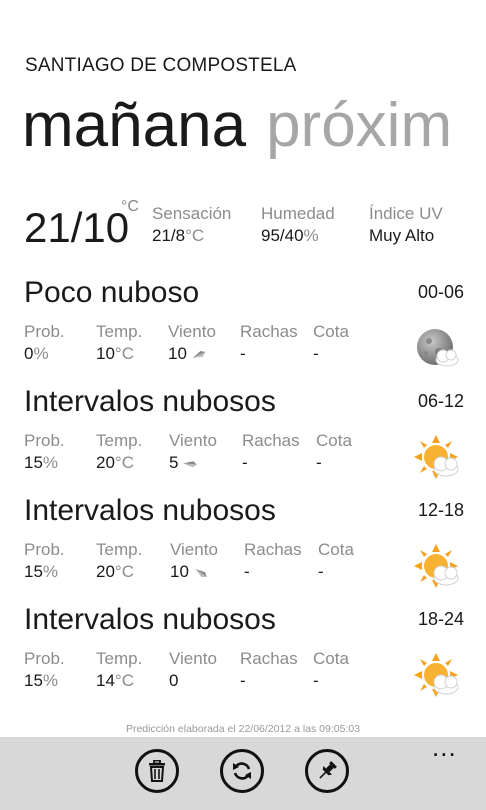 The height and width of the screenshot is (810, 486). Describe the element at coordinates (402, 235) in the screenshot. I see `uv-value: Muy Alto` at that location.